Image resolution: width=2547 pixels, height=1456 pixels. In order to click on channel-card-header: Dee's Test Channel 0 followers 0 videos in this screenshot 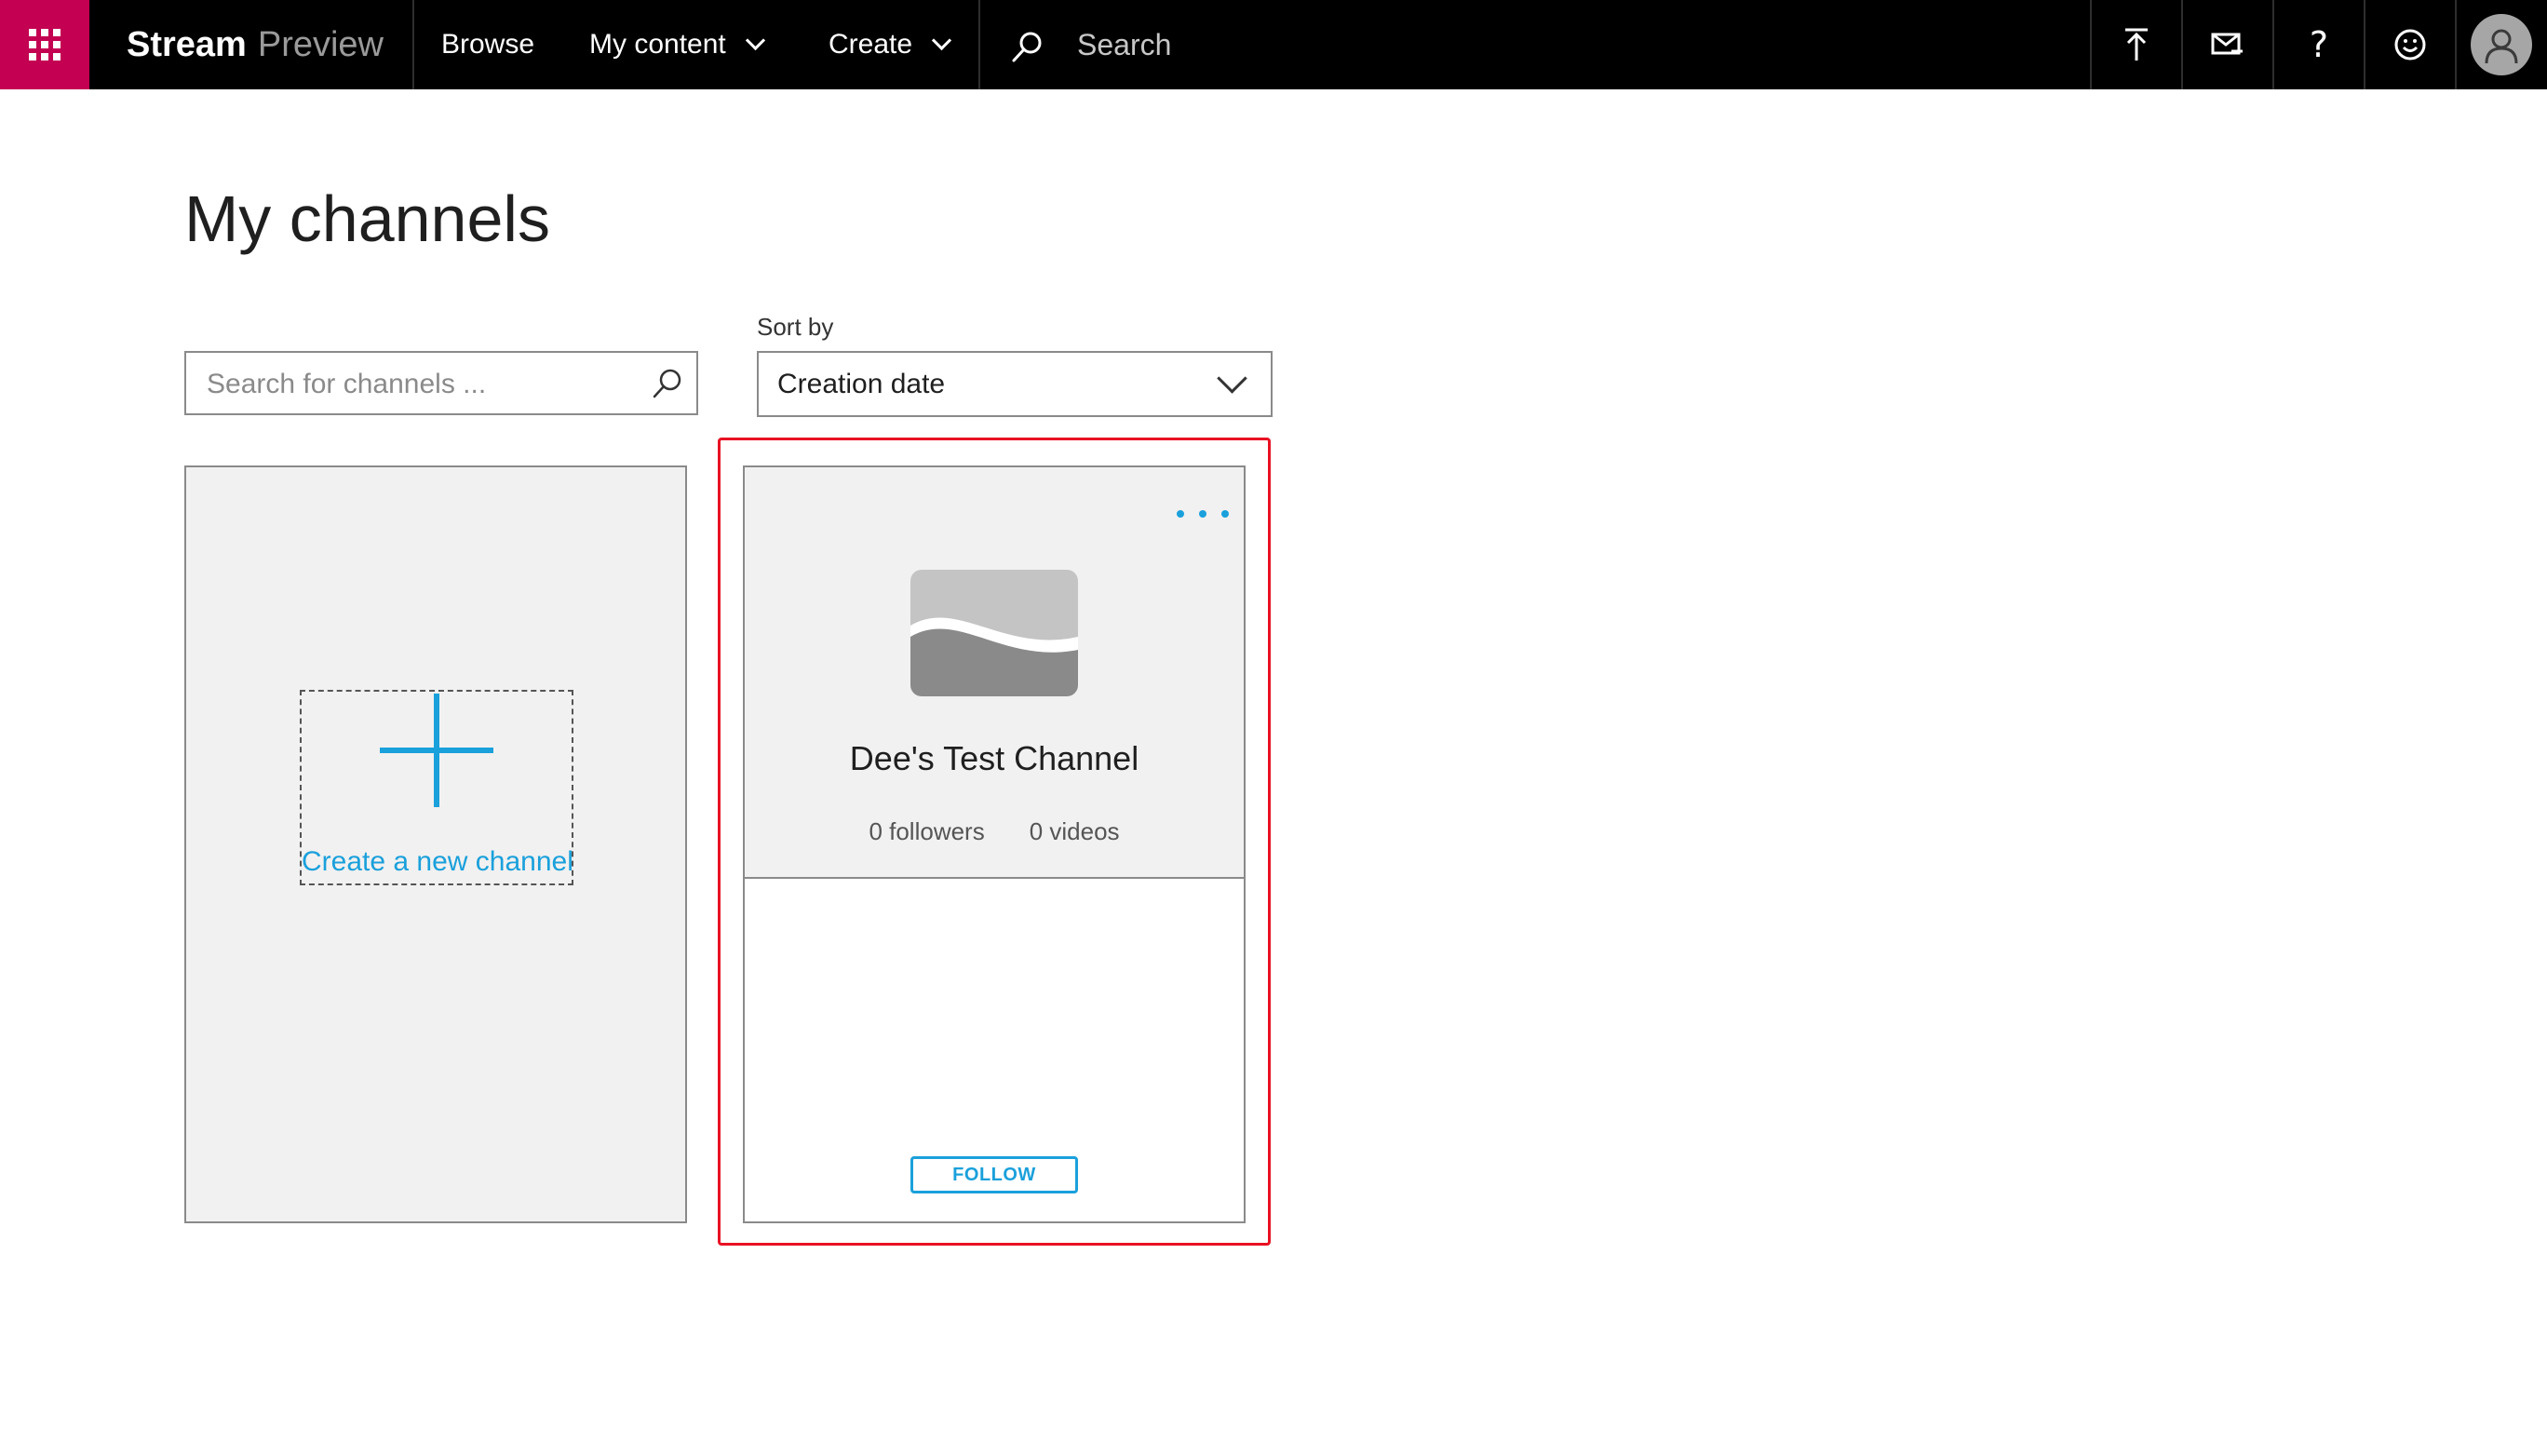, I will do `click(995, 673)`.